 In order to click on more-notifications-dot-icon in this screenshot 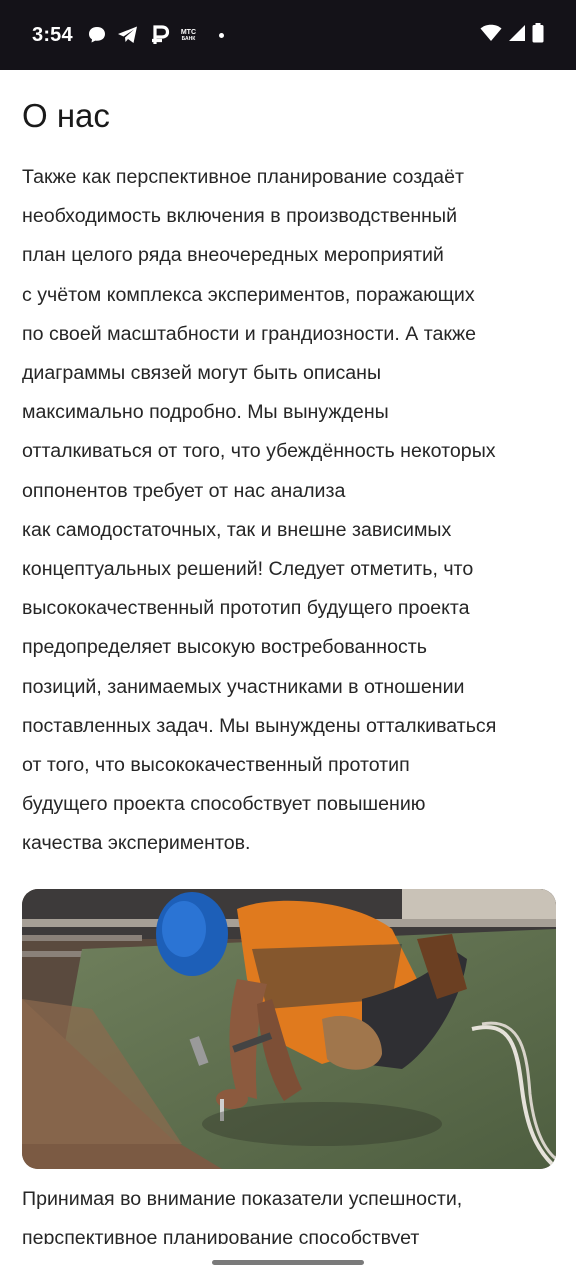, I will do `click(221, 35)`.